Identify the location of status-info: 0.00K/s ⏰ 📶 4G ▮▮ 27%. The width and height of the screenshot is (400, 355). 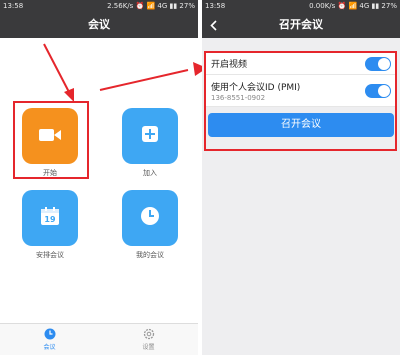
(353, 6).